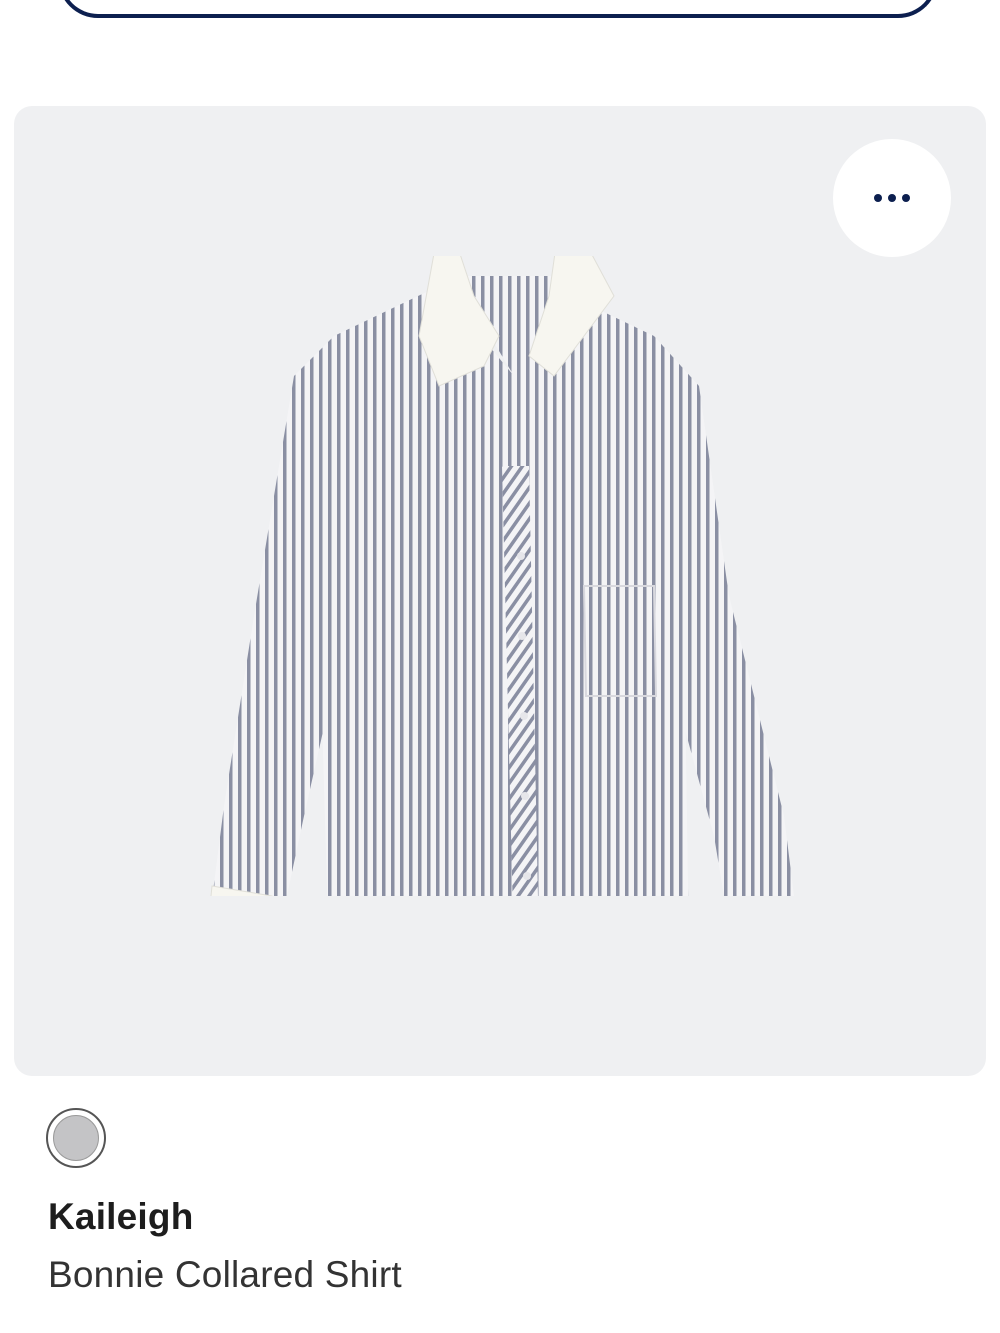  I want to click on swatch-color, so click(76, 1138).